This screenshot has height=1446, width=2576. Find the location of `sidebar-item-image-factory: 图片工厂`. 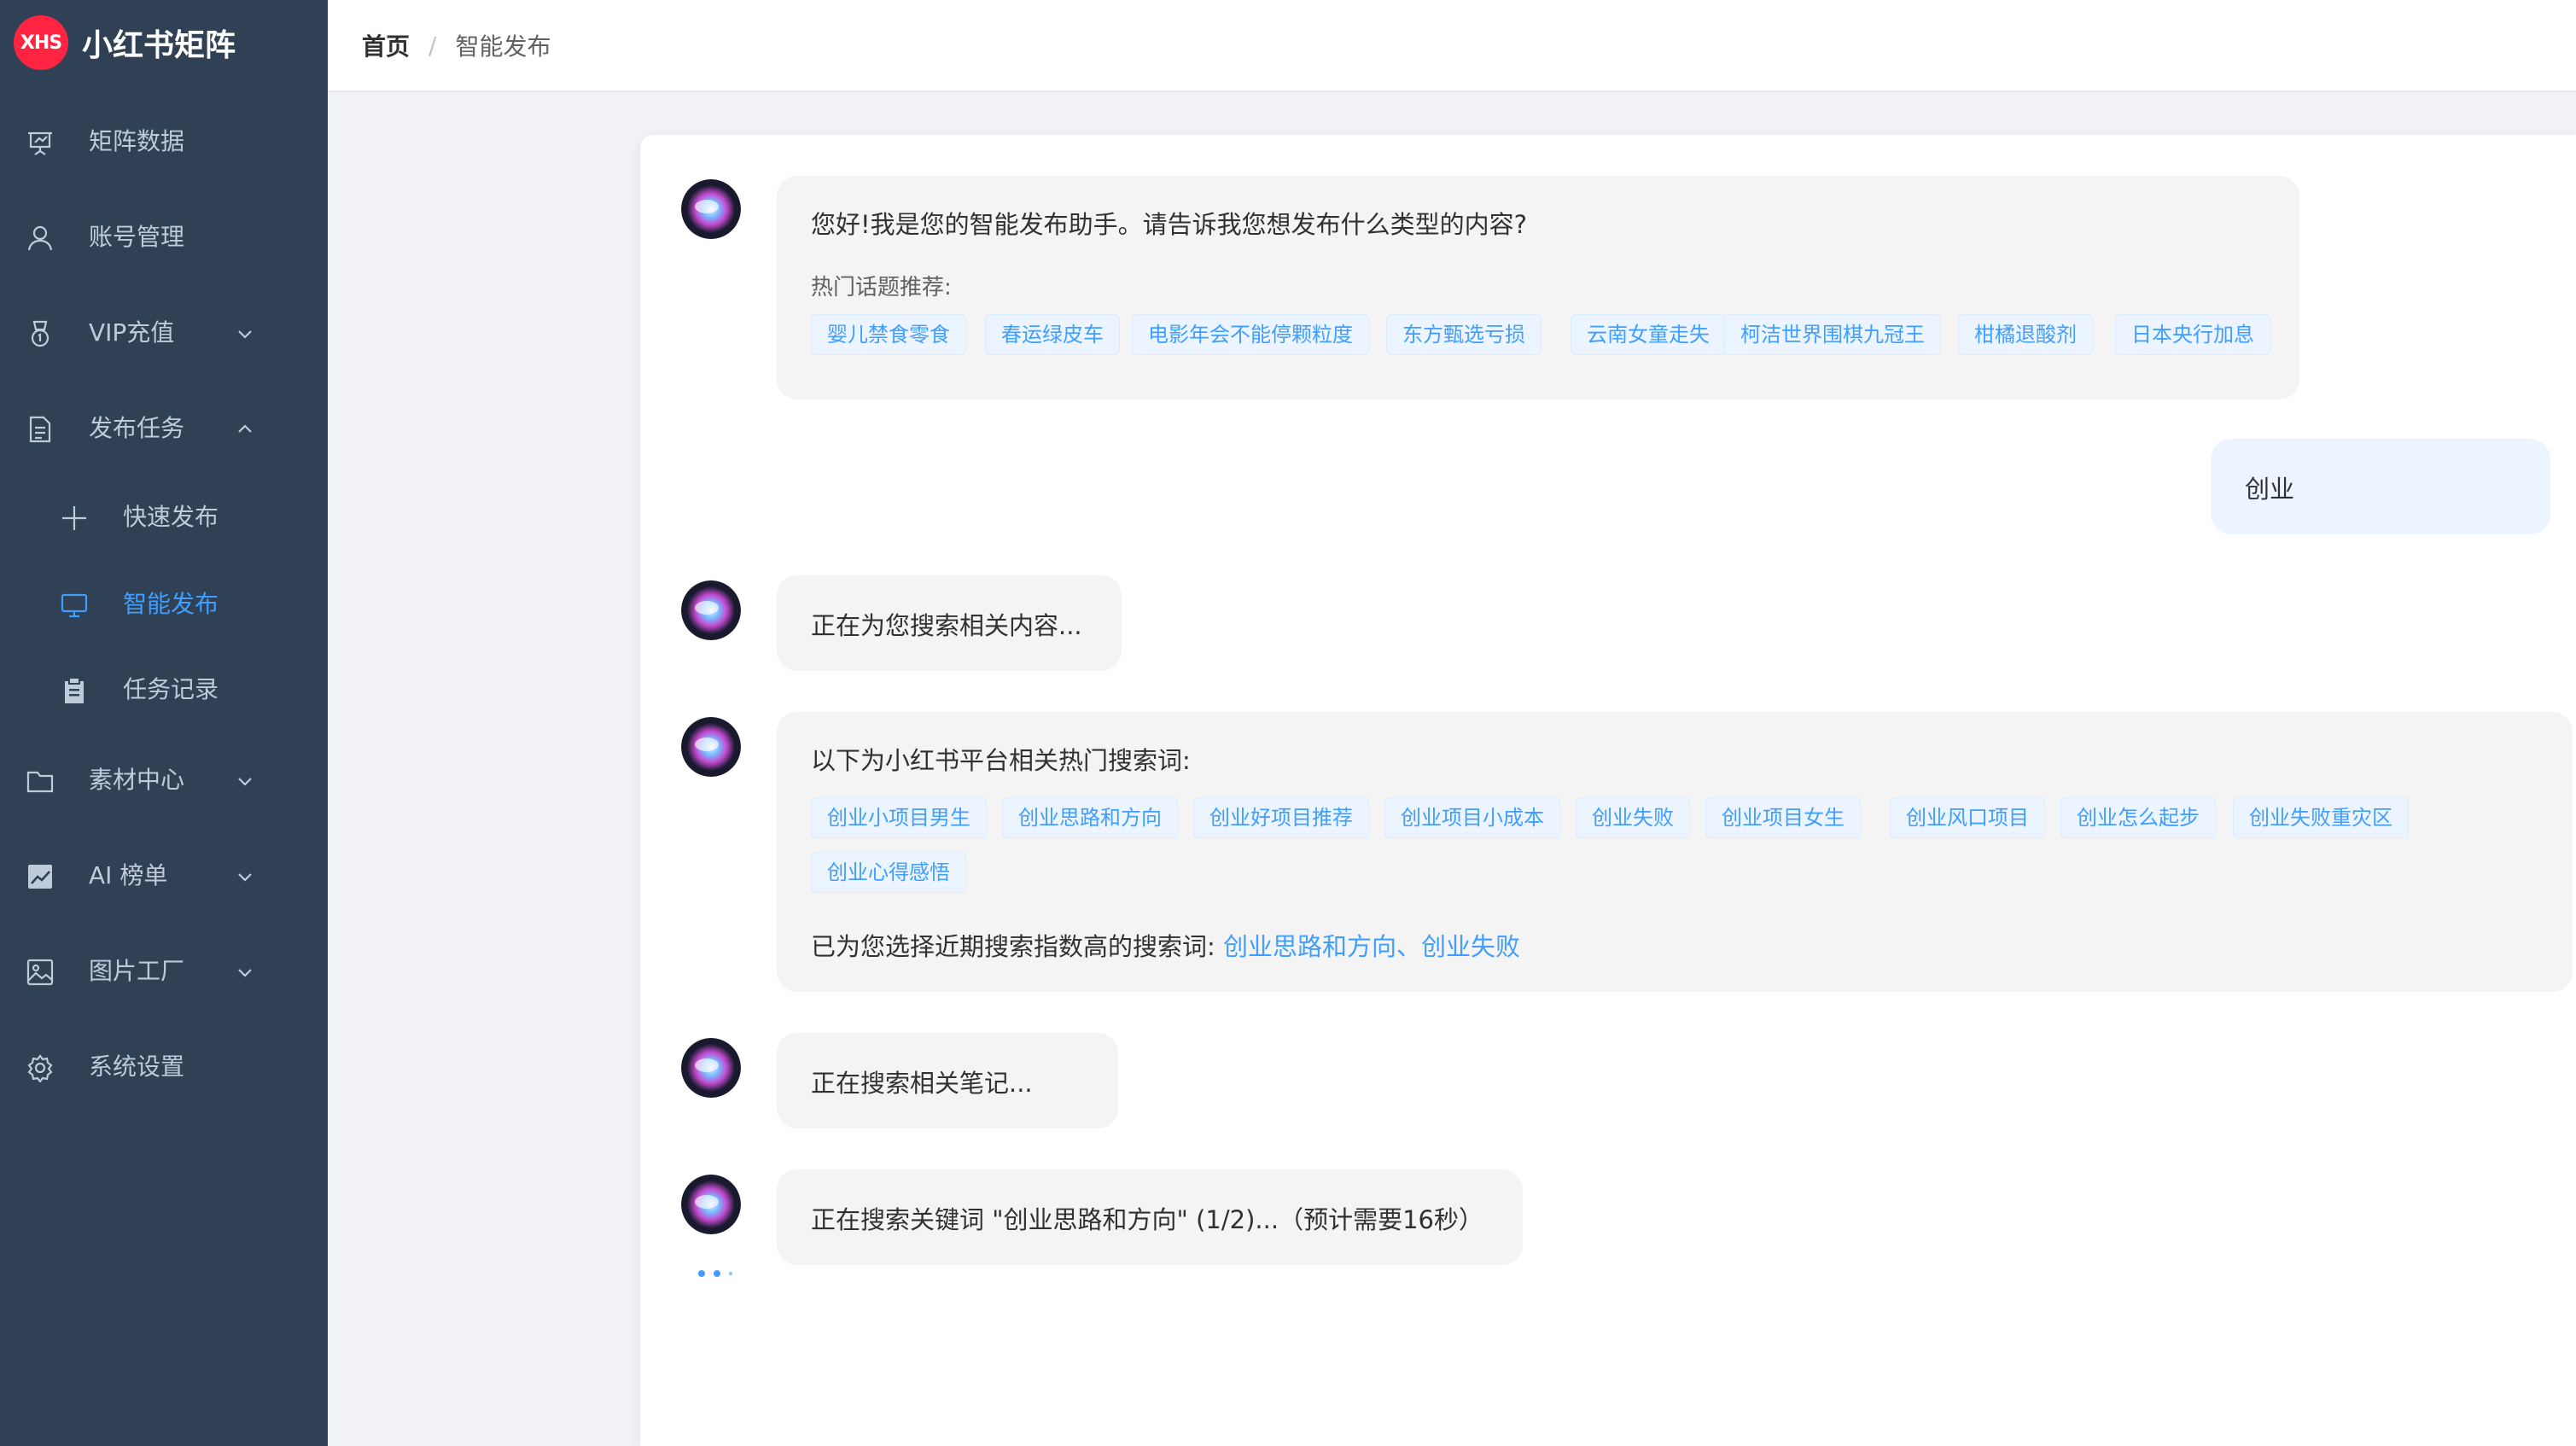

sidebar-item-image-factory: 图片工厂 is located at coordinates (164, 971).